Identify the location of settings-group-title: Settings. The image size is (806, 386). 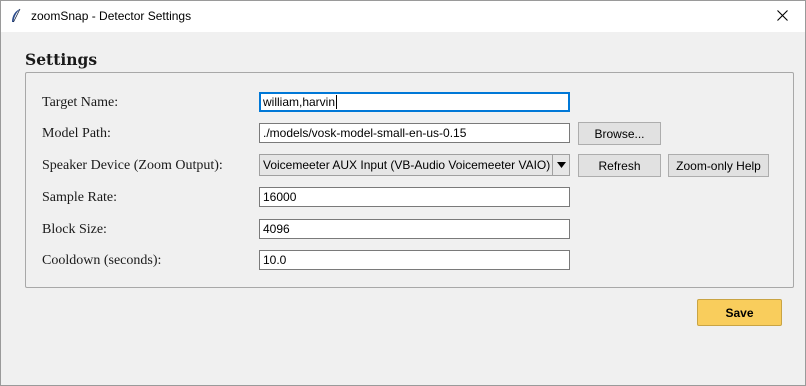
(61, 59).